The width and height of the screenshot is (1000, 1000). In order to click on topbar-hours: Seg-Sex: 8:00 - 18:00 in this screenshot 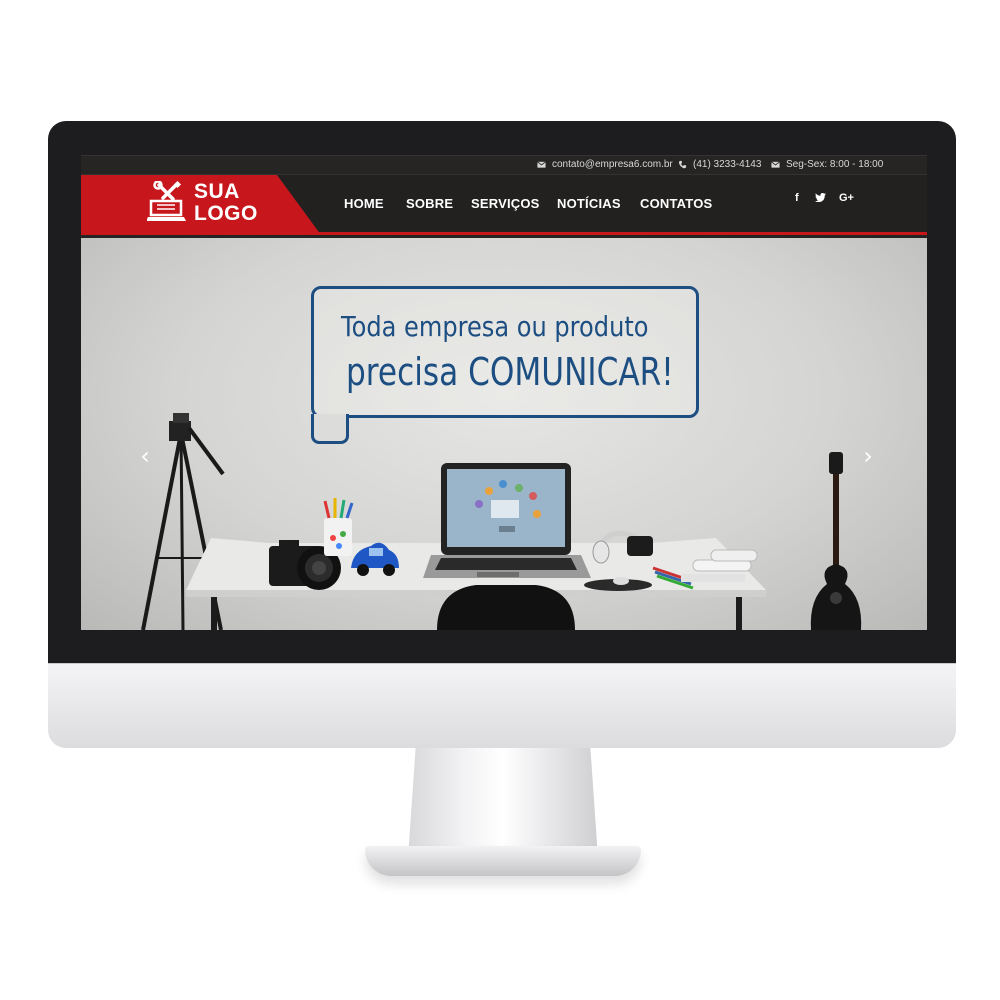, I will do `click(827, 164)`.